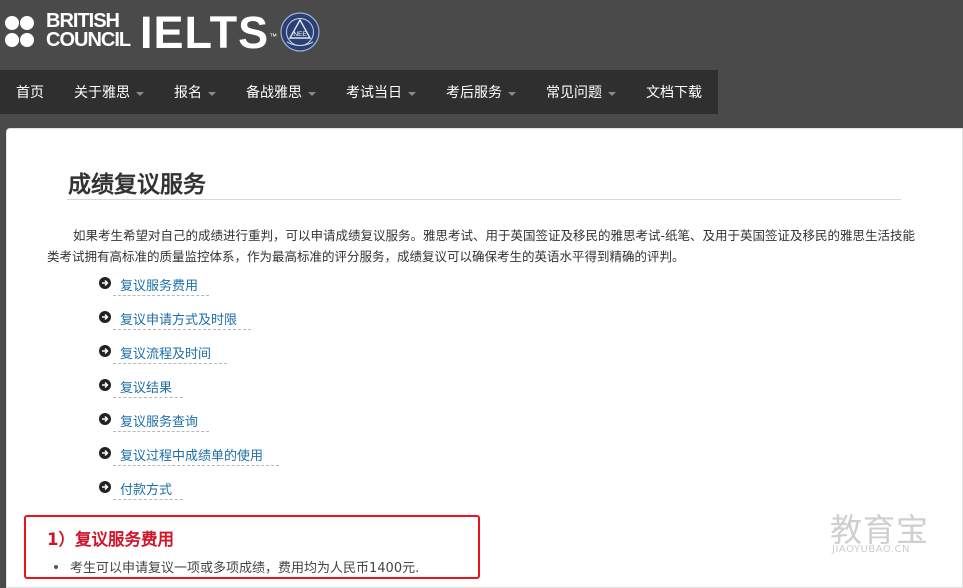 The image size is (963, 588). What do you see at coordinates (245, 568) in the screenshot?
I see `fee-bullet-text: 考生可以申请复议一项或多项成绩，费用均为人民币1400元.` at bounding box center [245, 568].